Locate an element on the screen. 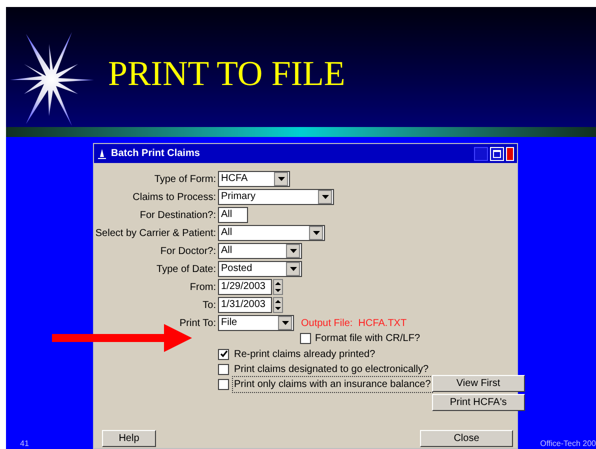 The image size is (596, 449). close-dialog-button: Close is located at coordinates (466, 438).